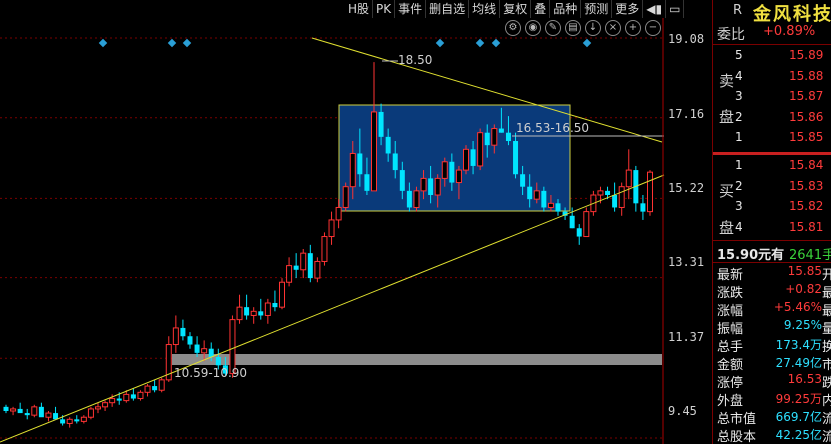 This screenshot has height=444, width=831. Describe the element at coordinates (359, 9) in the screenshot. I see `toolbar-h-shares: H股` at that location.